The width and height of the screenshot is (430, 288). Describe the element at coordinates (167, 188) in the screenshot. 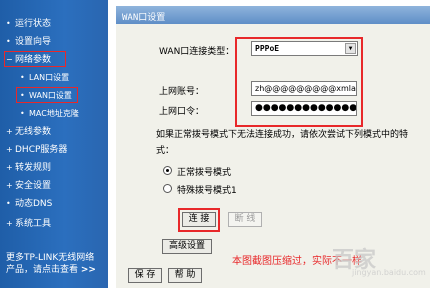

I see `radio-special-dial` at that location.